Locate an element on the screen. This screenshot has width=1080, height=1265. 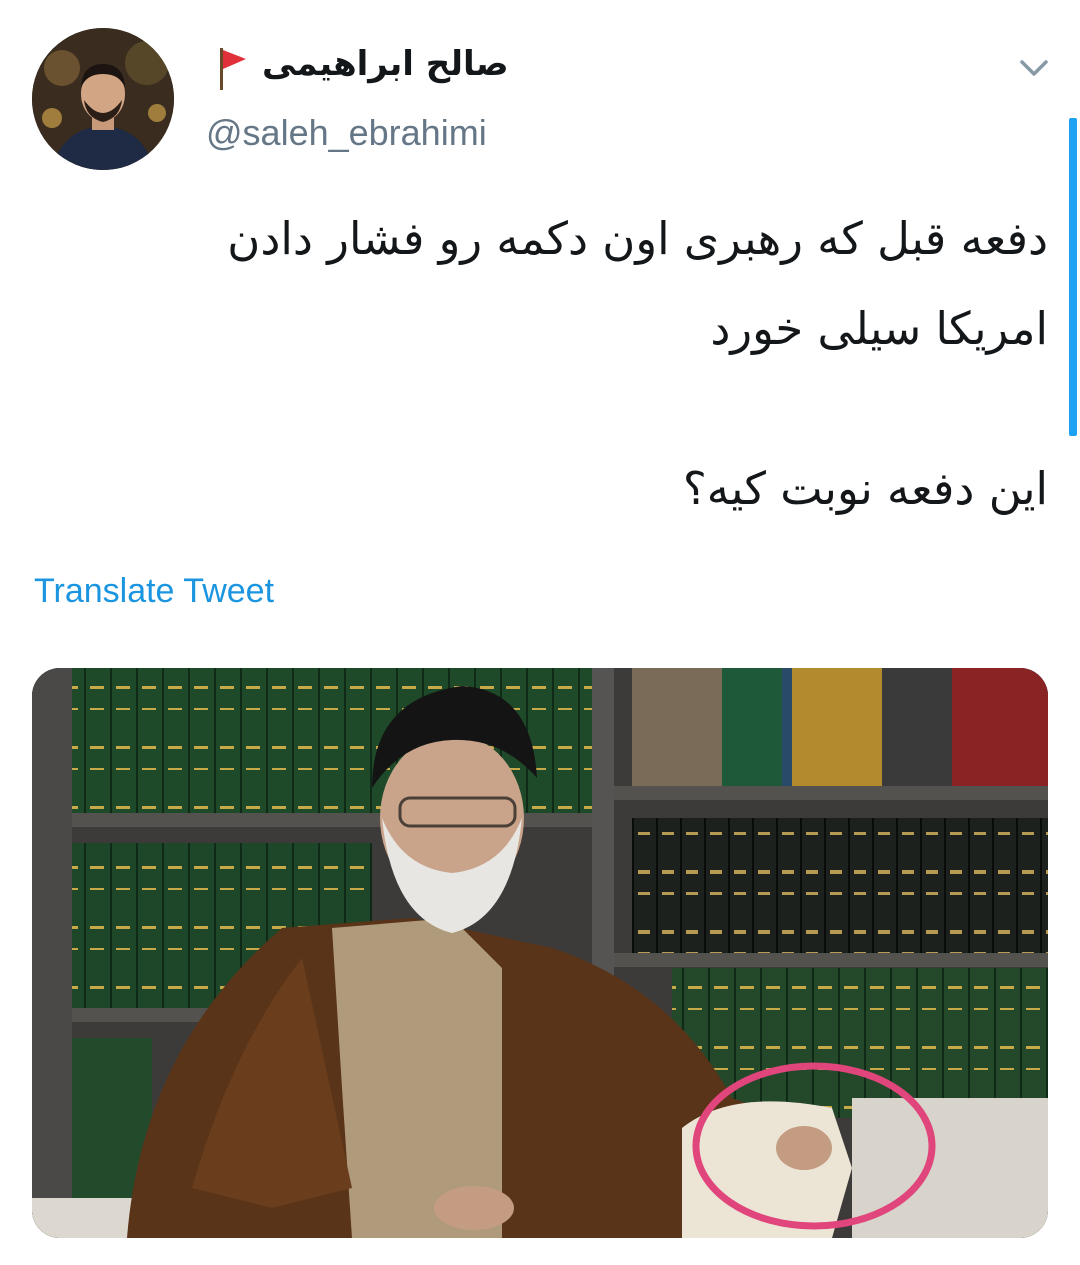
author-display-name: صالح ابراهیمی is located at coordinates (385, 64).